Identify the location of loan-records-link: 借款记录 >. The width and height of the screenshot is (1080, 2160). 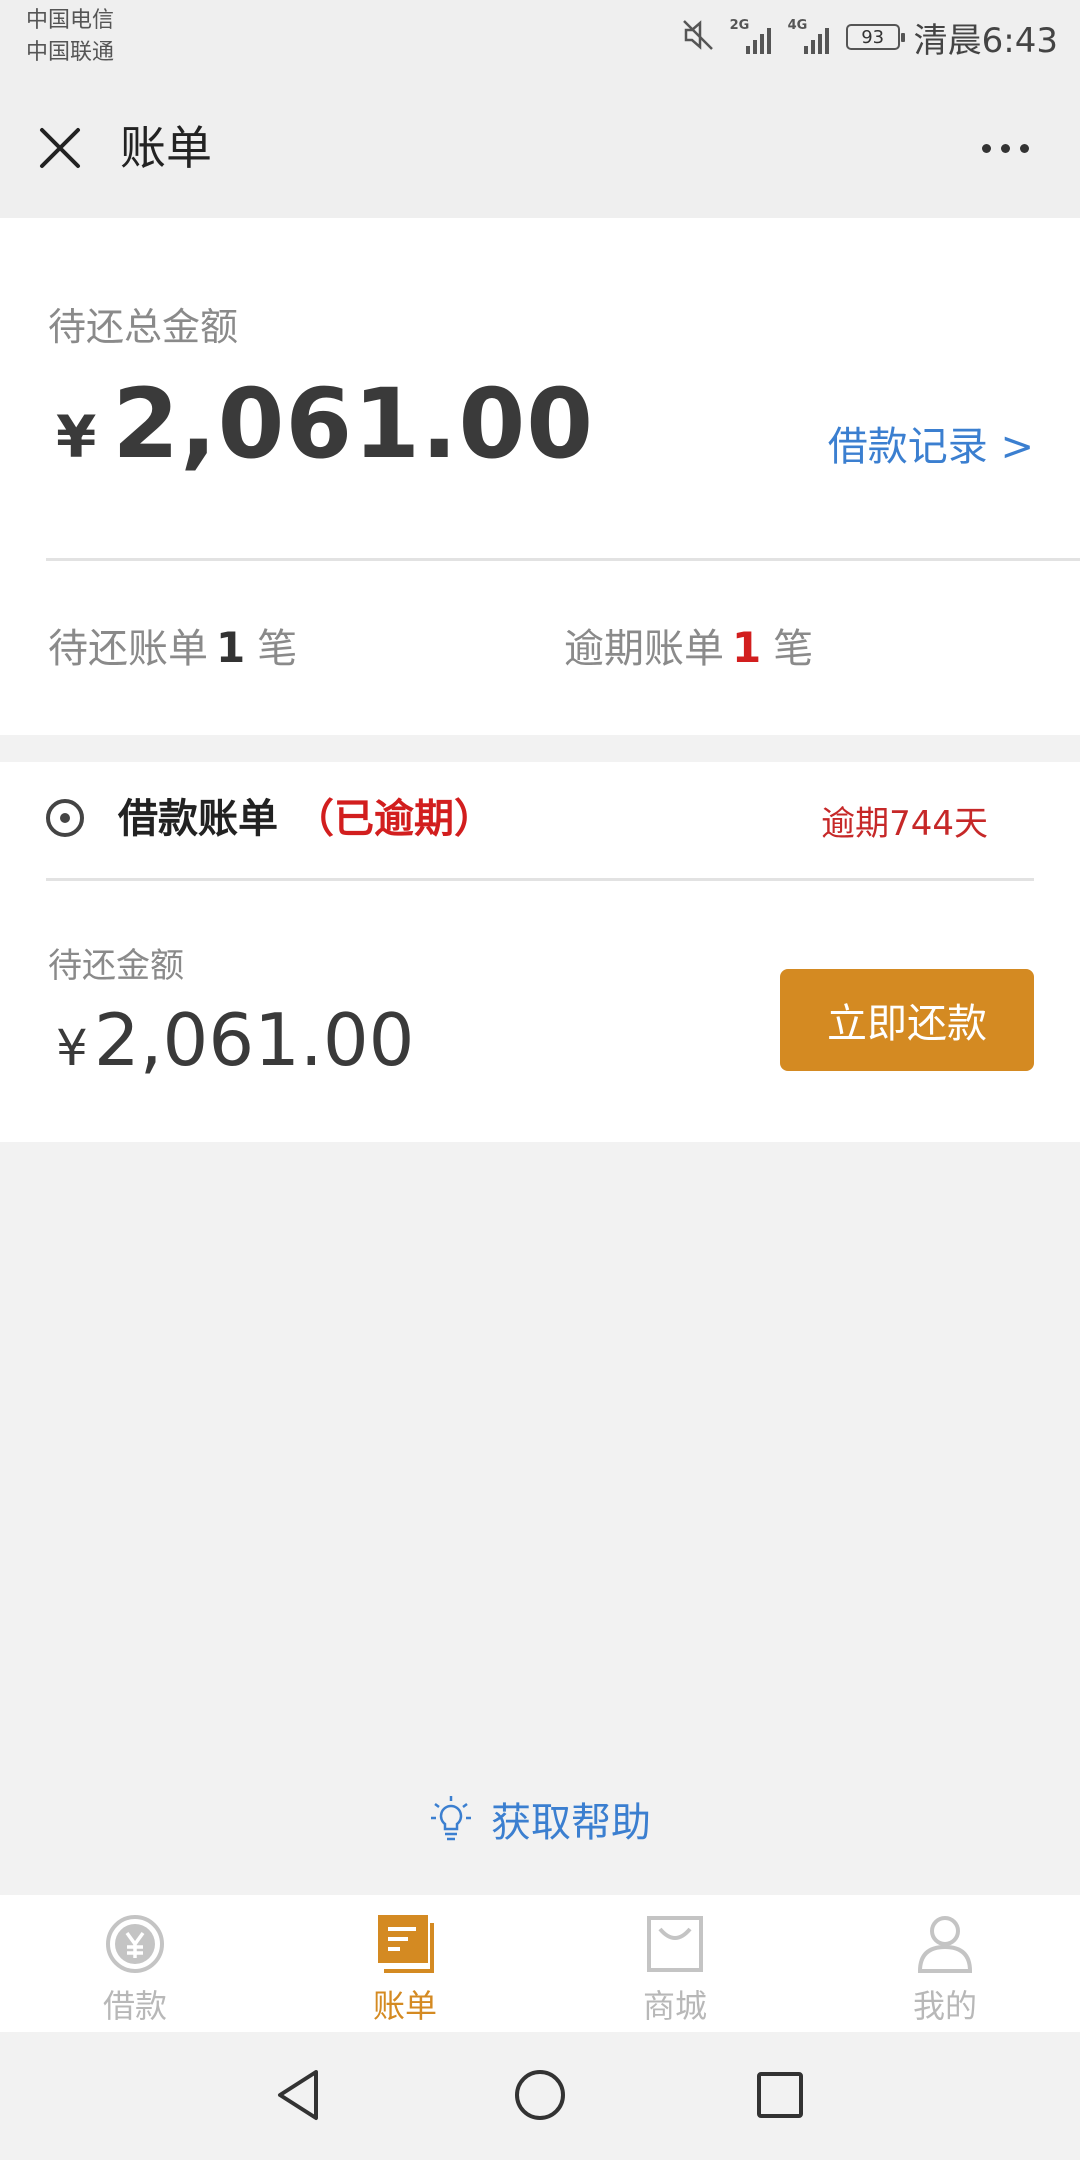
(931, 443).